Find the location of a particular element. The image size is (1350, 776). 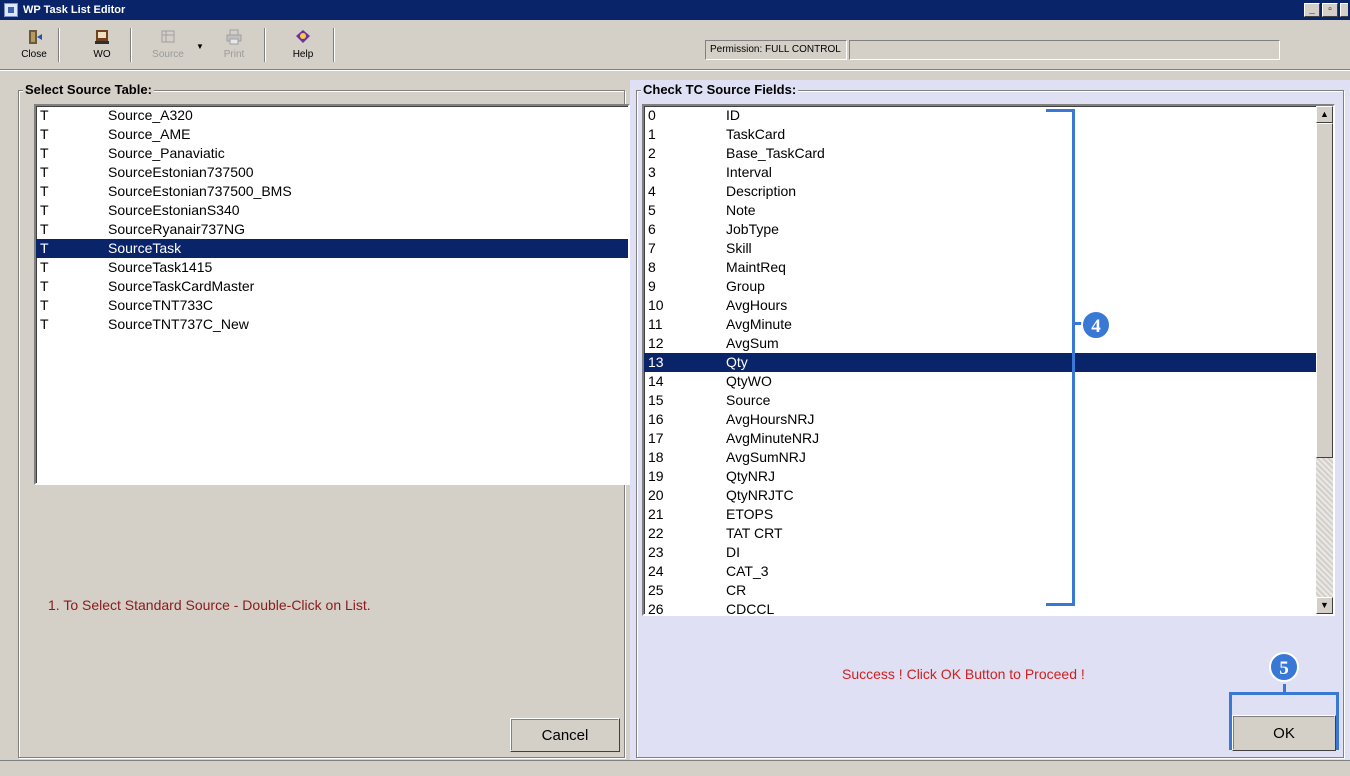

list-item: 13 Qty is located at coordinates (988, 362).